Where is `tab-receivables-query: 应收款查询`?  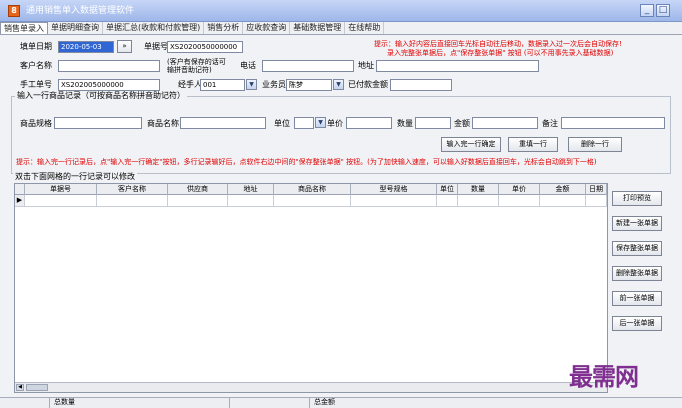
tab-receivables-query: 应收款查询 is located at coordinates (267, 28).